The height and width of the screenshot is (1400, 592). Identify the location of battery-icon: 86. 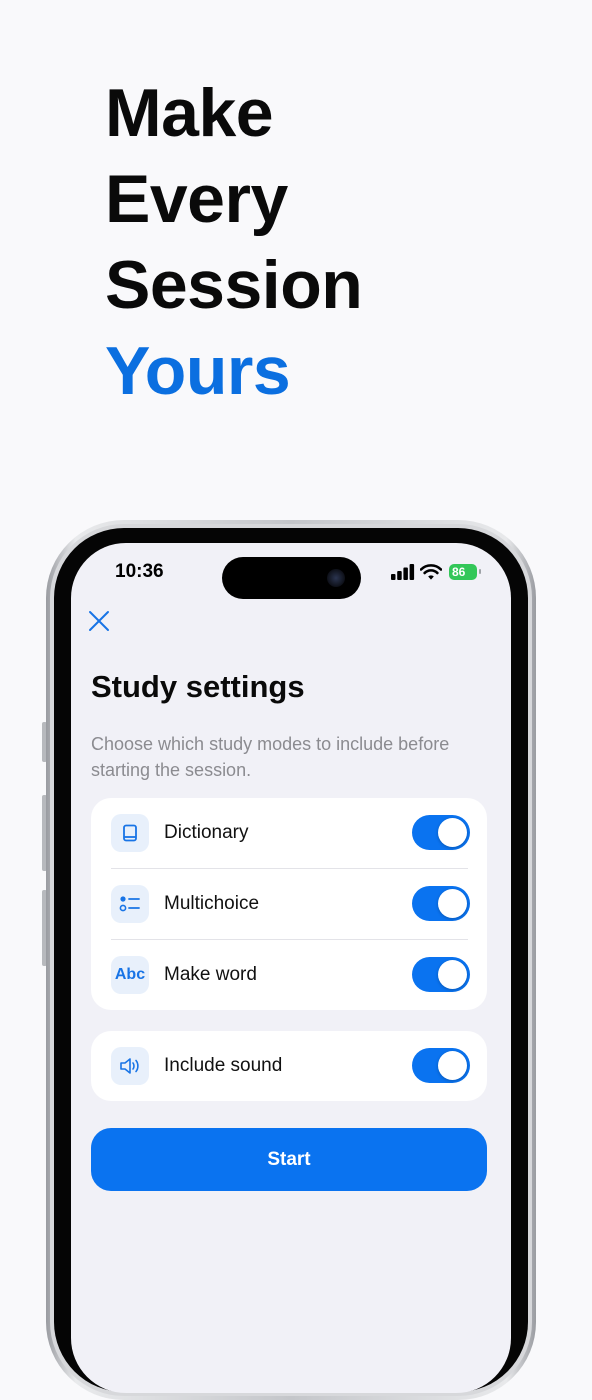
(463, 572).